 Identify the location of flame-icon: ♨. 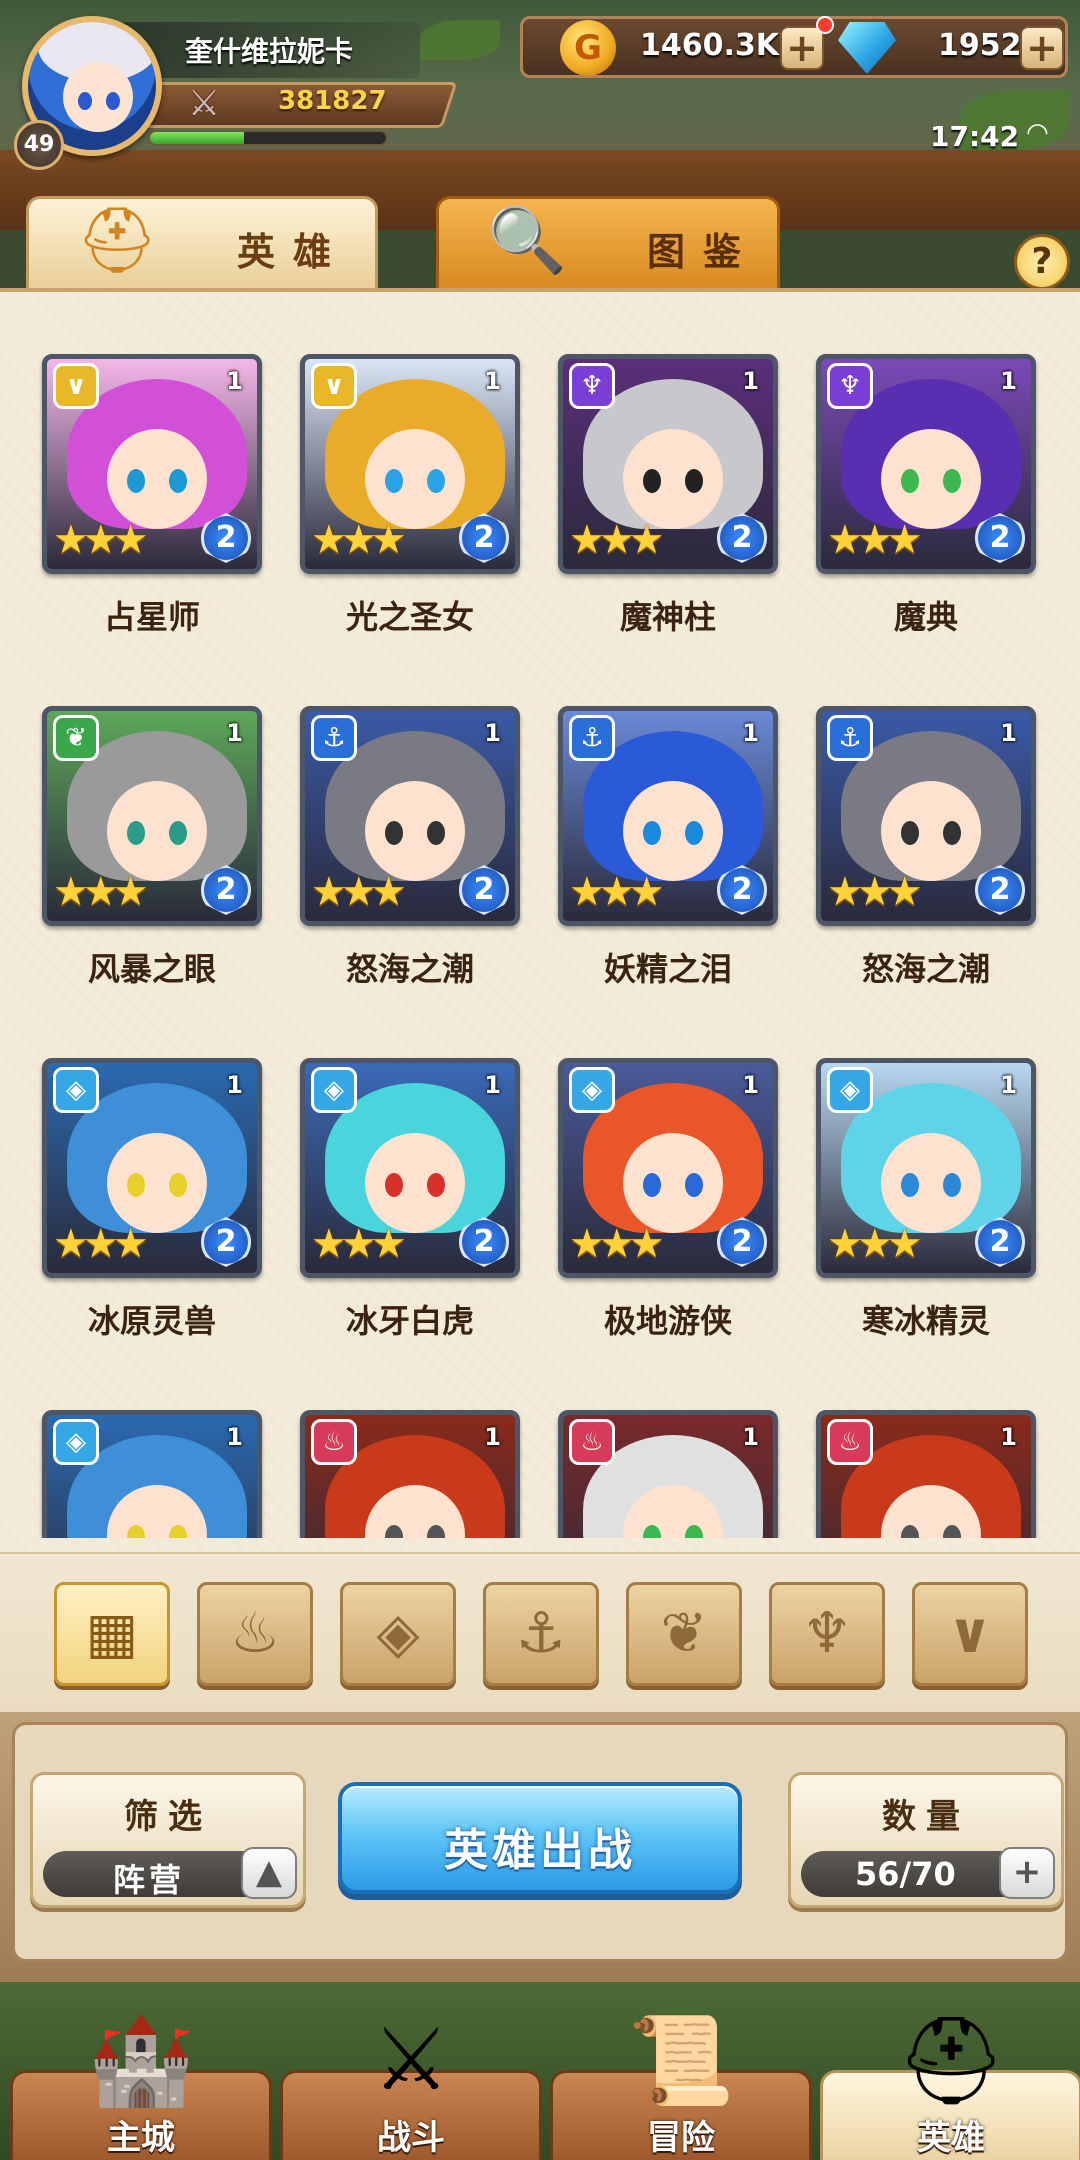
(255, 1633).